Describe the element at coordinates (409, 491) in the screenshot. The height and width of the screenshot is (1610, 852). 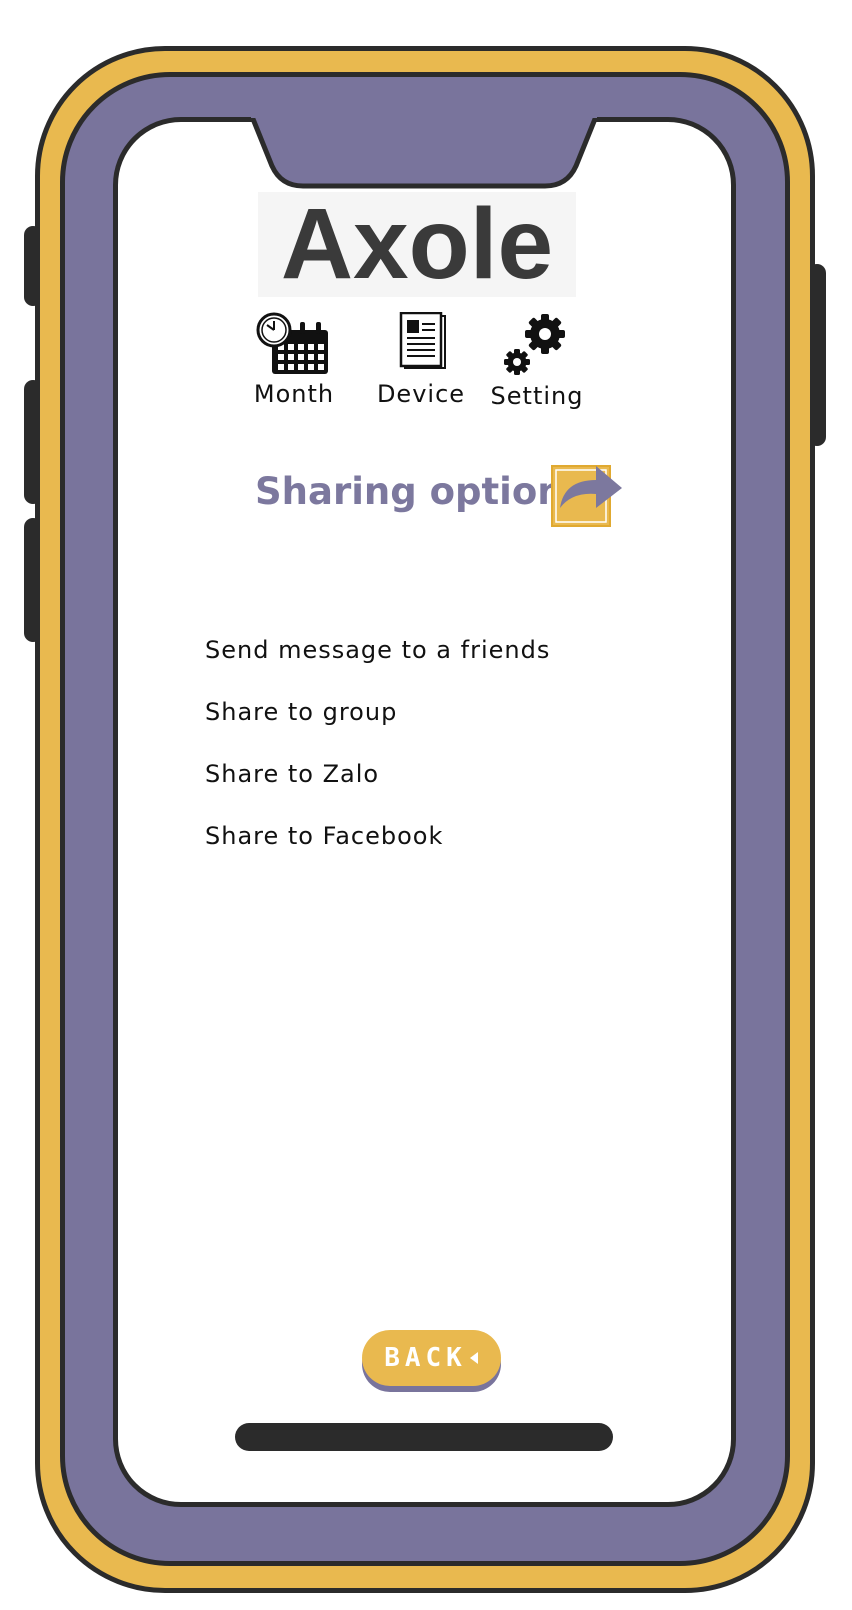
I see `sharing-option-title: Sharing option` at that location.